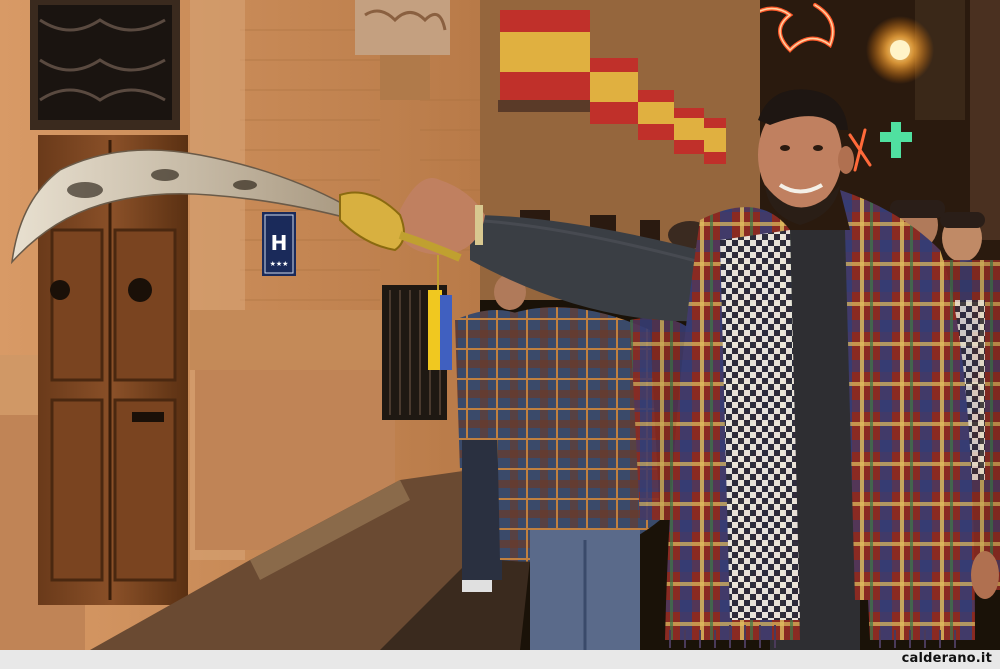  Describe the element at coordinates (500, 659) in the screenshot. I see `caption-bar: calderano.it` at that location.